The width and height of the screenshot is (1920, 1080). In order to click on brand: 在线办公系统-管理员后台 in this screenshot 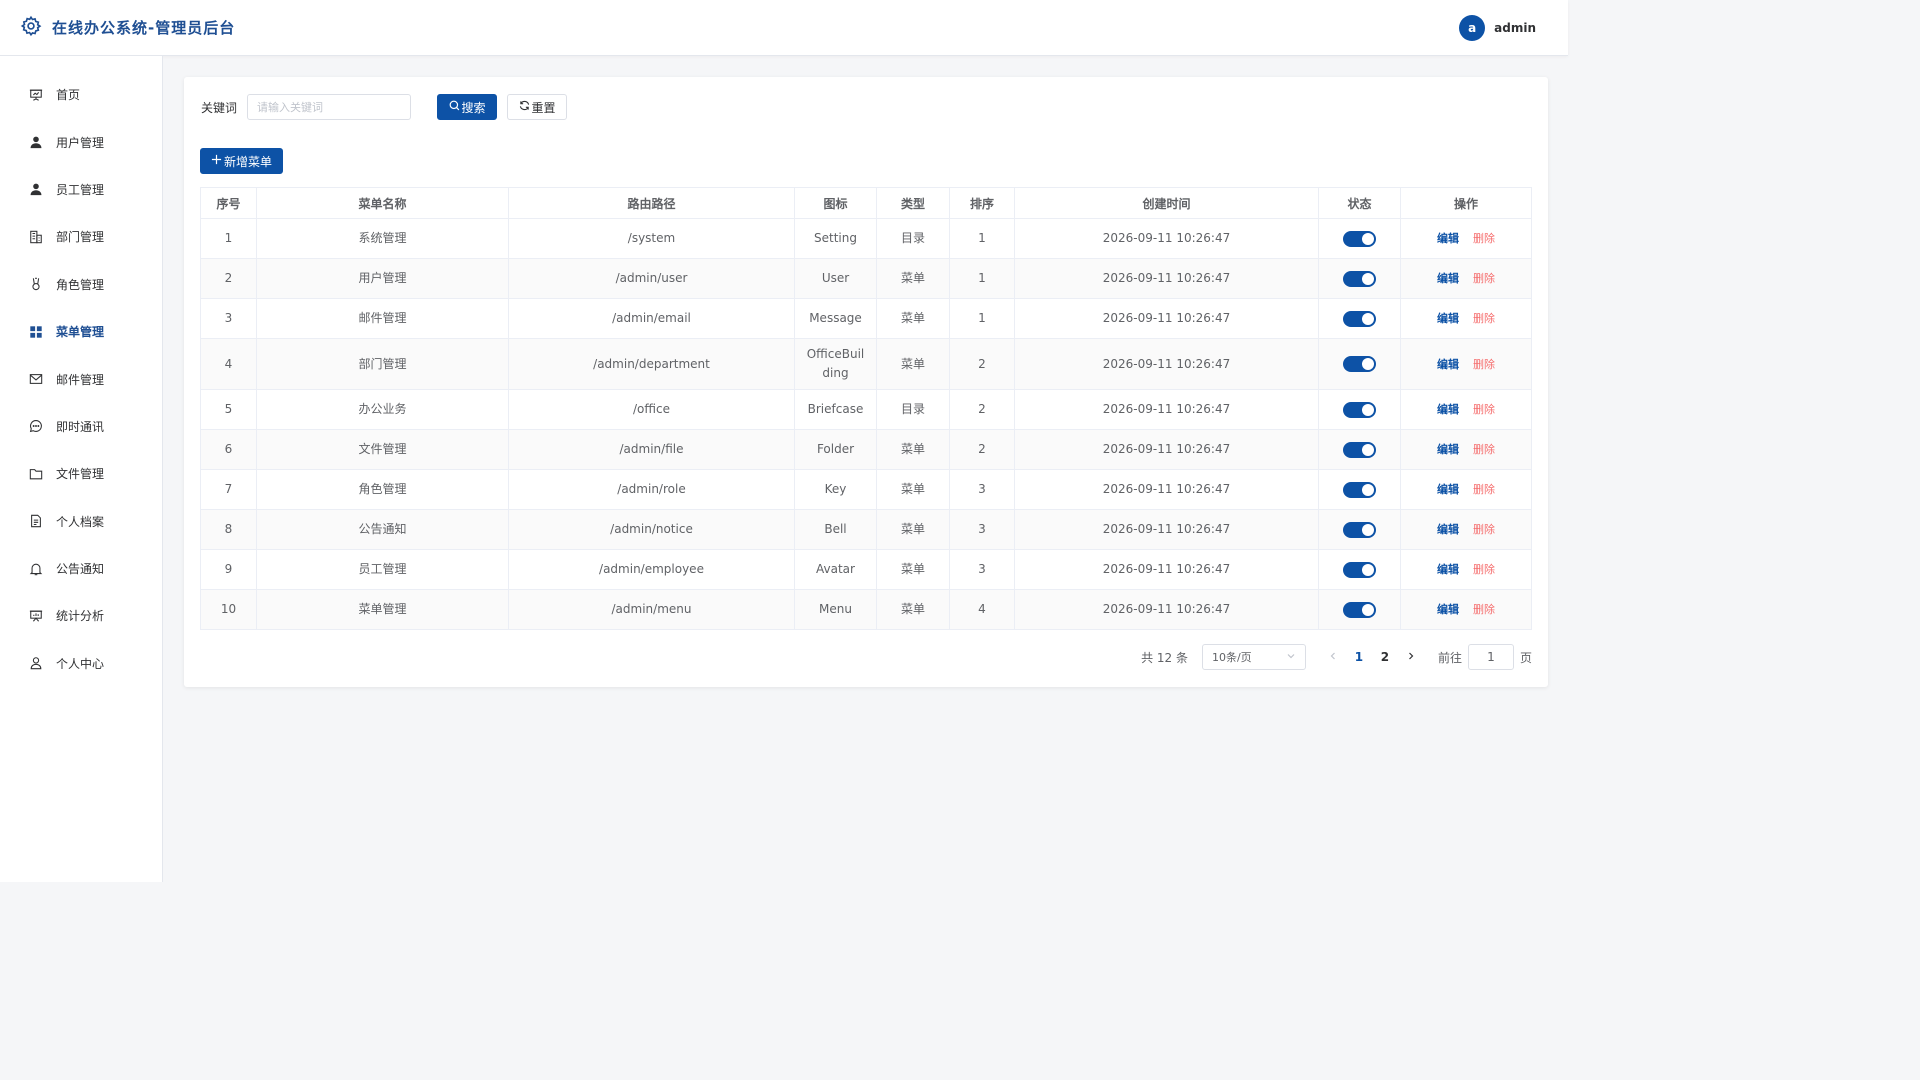, I will do `click(127, 27)`.